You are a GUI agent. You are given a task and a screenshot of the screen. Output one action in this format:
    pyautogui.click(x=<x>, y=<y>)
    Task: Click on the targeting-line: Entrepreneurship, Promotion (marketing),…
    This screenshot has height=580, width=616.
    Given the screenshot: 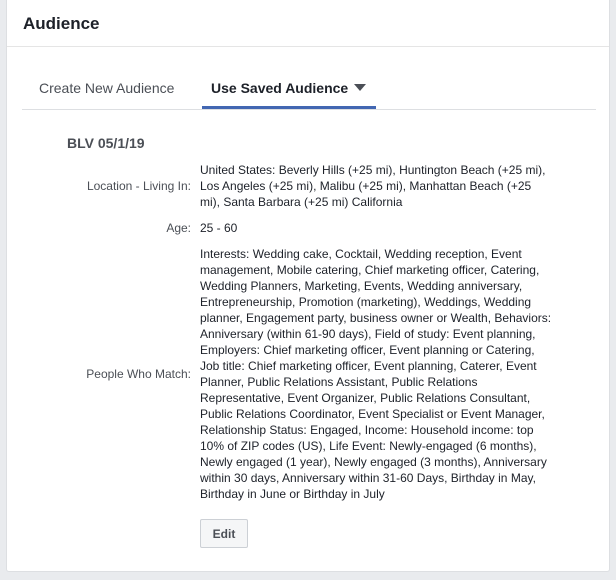 What is the action you would take?
    pyautogui.click(x=366, y=302)
    